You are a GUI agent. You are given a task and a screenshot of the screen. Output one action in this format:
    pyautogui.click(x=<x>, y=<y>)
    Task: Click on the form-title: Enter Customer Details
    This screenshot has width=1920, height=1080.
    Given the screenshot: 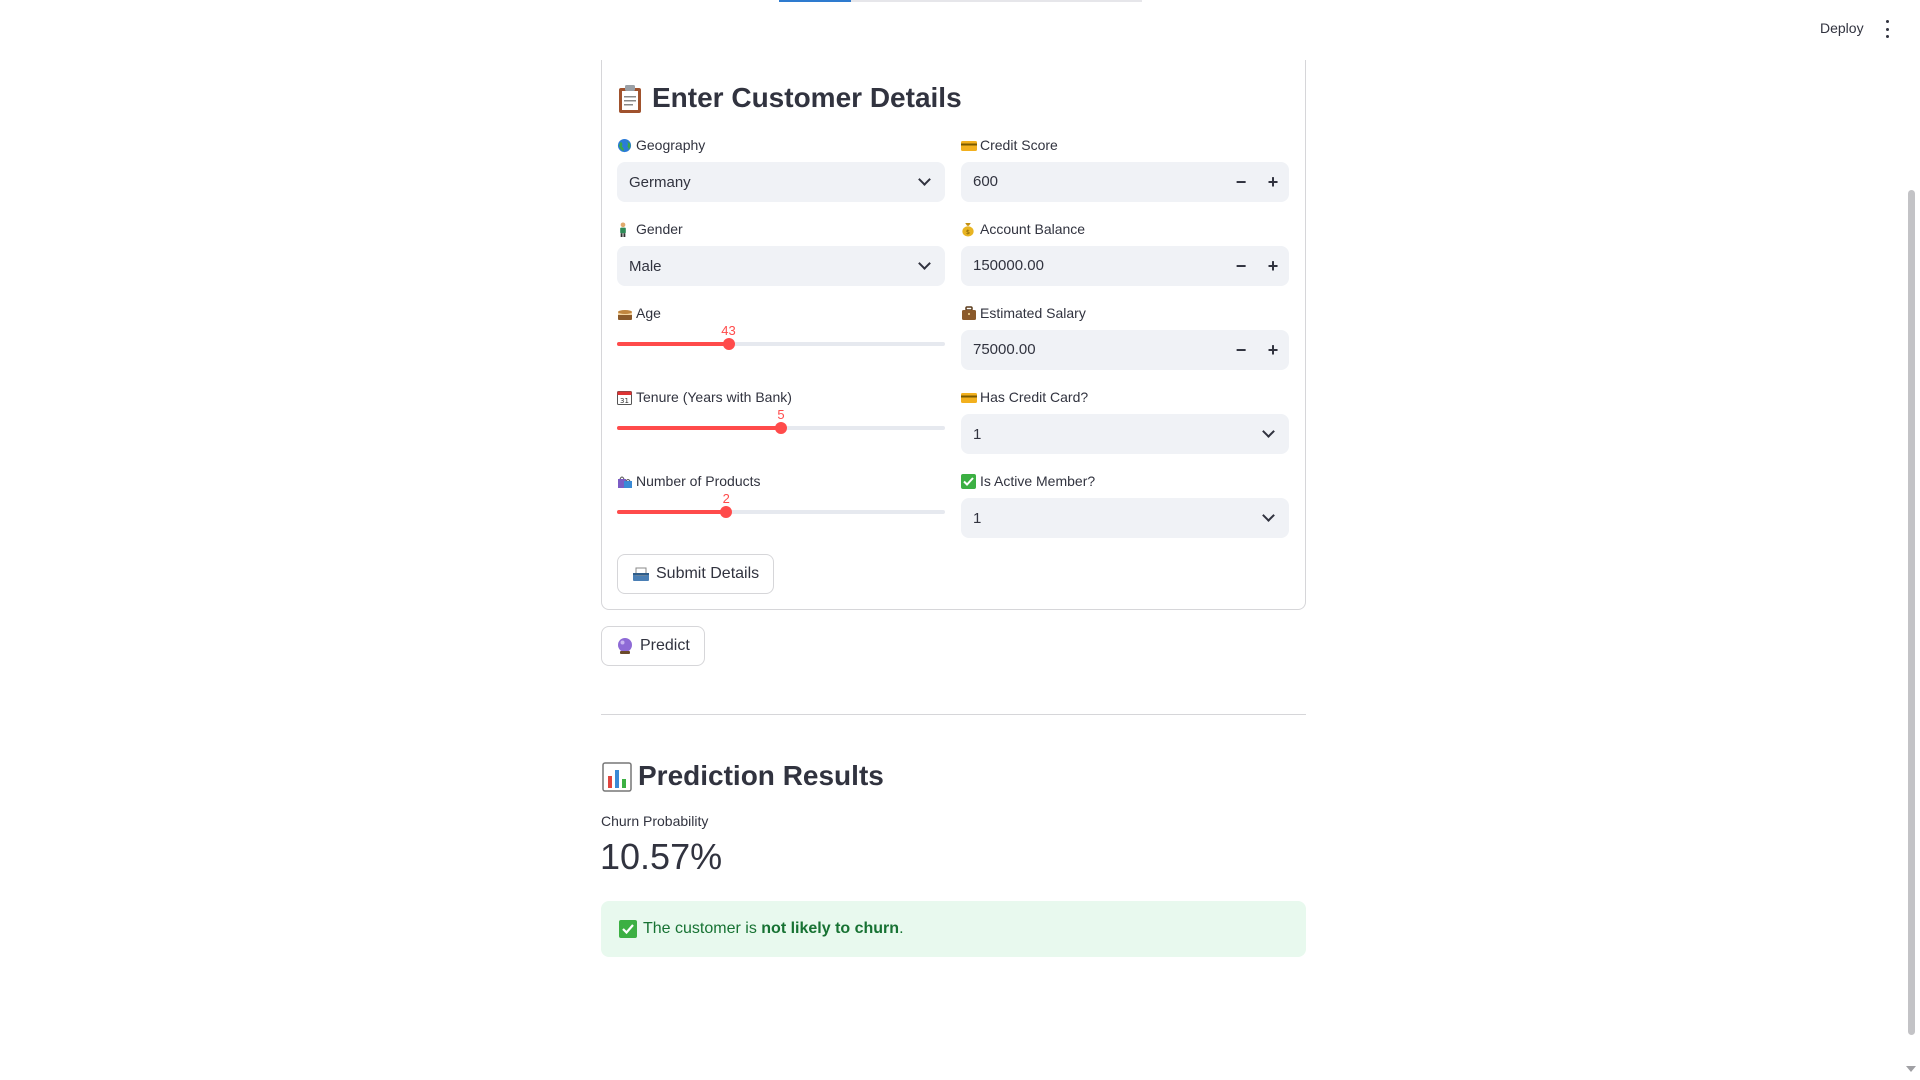 What is the action you would take?
    pyautogui.click(x=789, y=98)
    